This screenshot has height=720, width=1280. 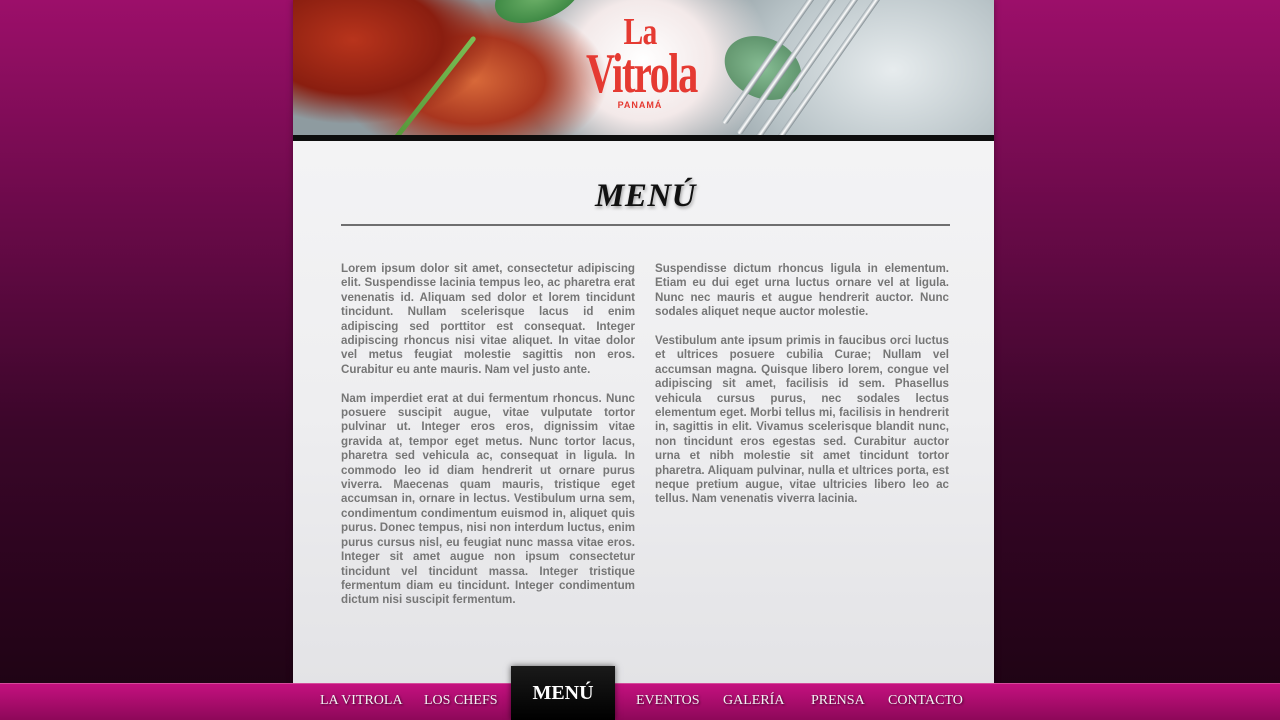 What do you see at coordinates (803, 68) in the screenshot?
I see `fork-graphic` at bounding box center [803, 68].